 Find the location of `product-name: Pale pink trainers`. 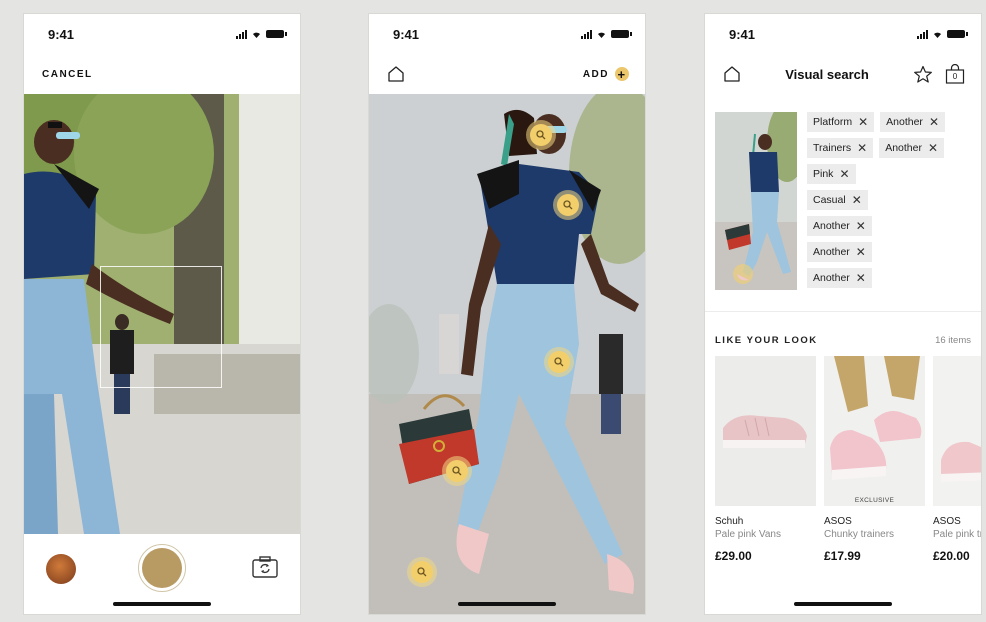

product-name: Pale pink trainers is located at coordinates (957, 534).